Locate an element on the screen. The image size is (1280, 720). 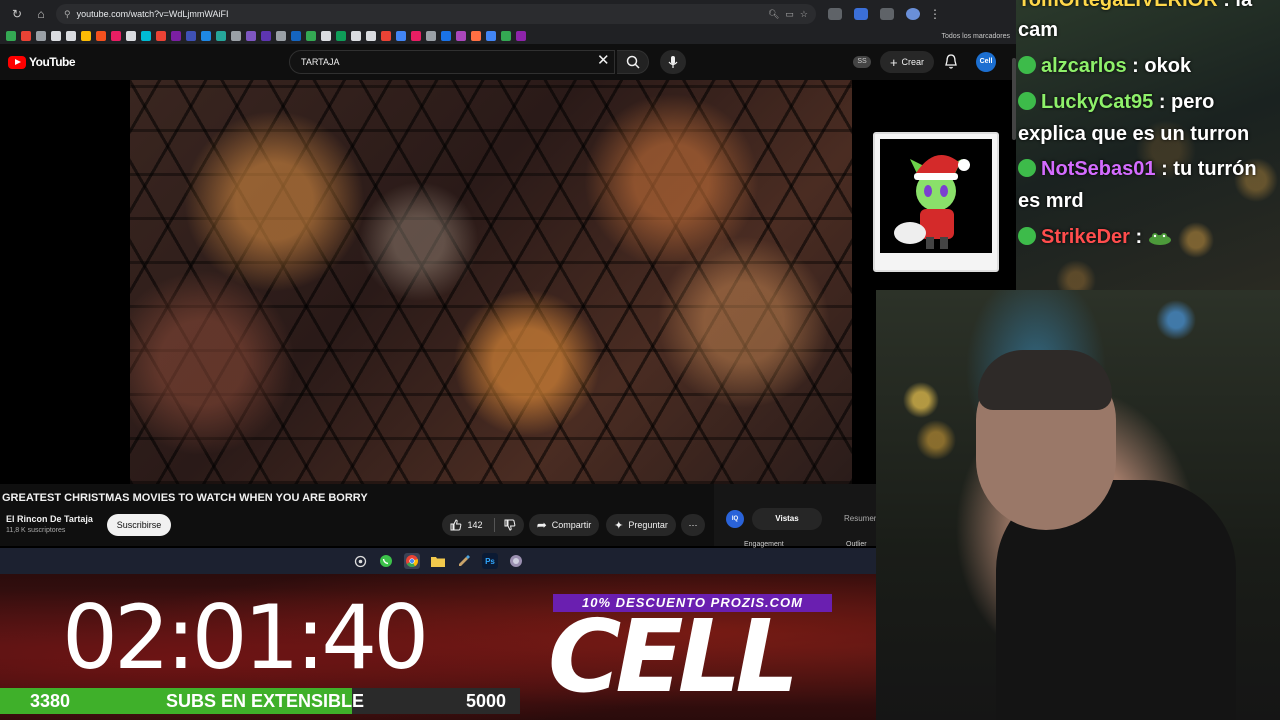
iq-badge: IQ is located at coordinates (735, 519).